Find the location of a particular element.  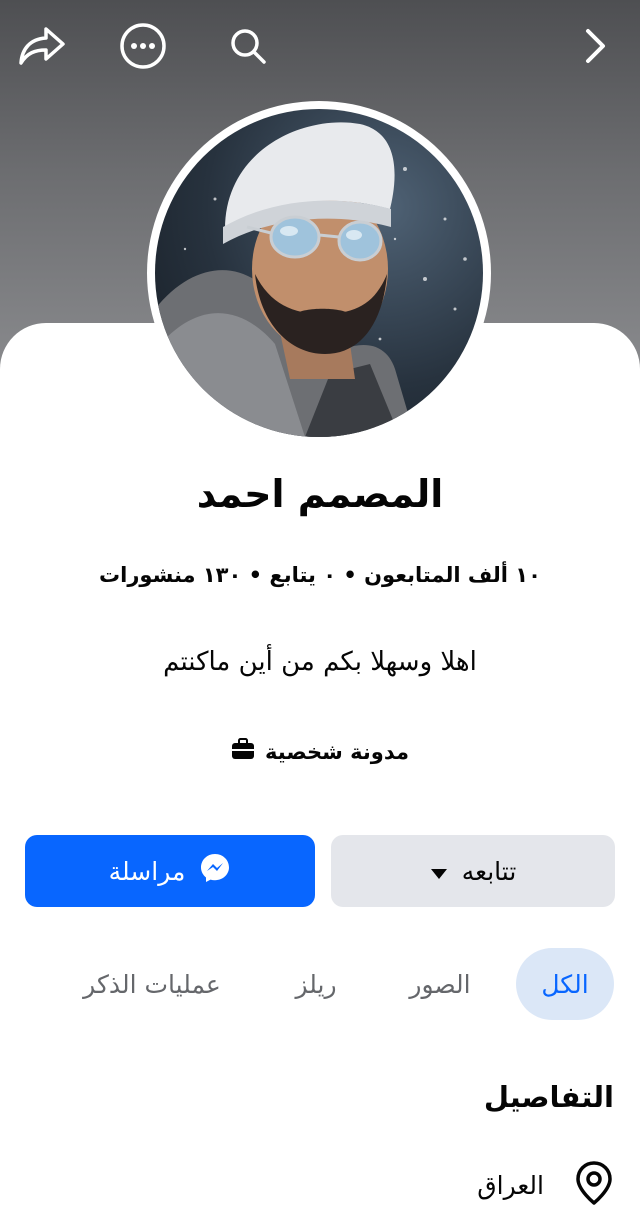

following-button: تتابعه is located at coordinates (473, 871).